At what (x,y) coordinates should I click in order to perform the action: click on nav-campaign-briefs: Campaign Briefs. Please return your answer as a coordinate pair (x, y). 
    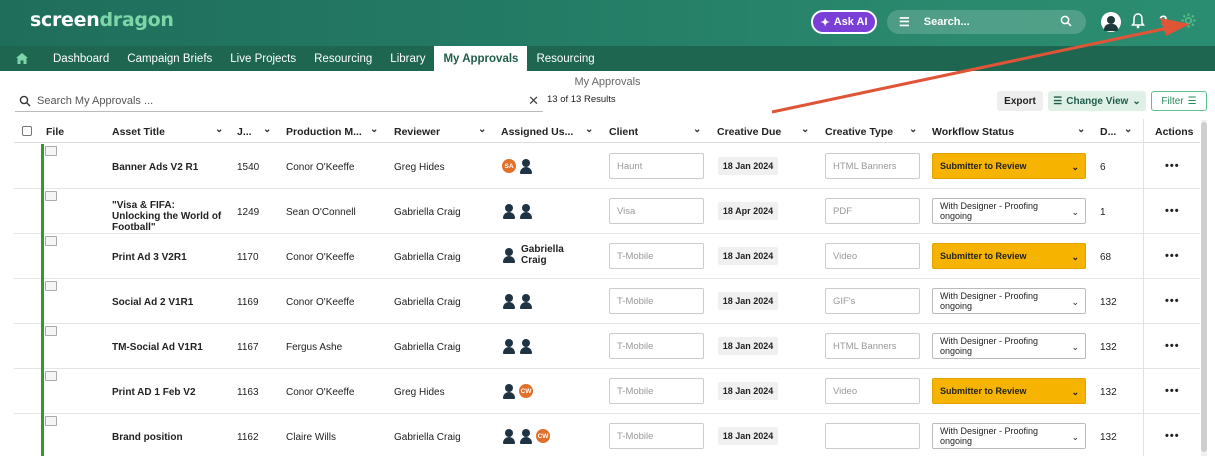
    Looking at the image, I should click on (169, 58).